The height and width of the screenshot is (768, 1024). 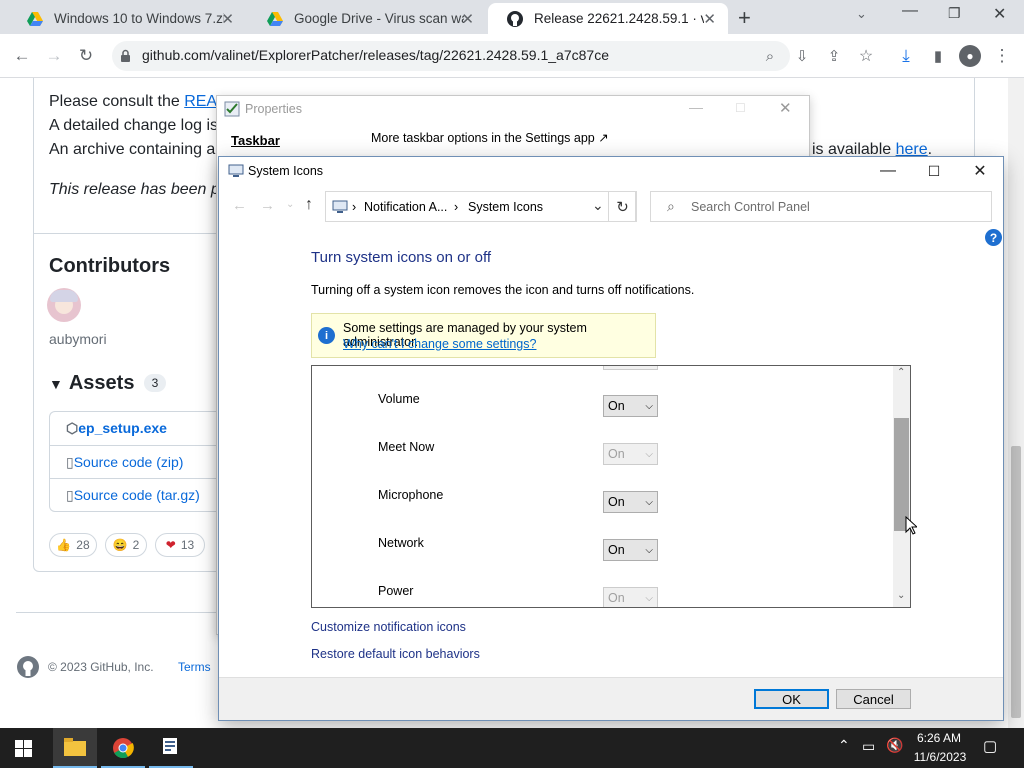 I want to click on folder-icon, so click(x=75, y=747).